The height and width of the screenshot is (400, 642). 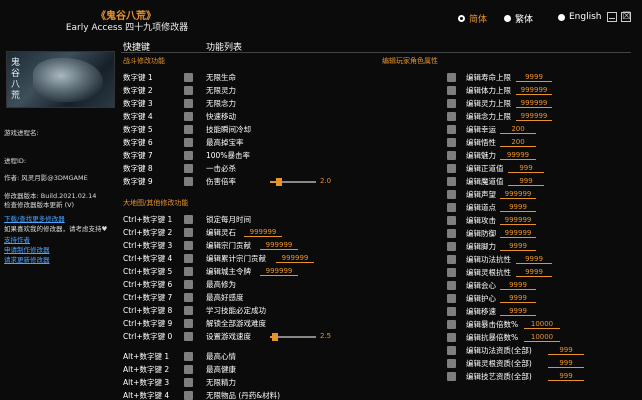 What do you see at coordinates (580, 17) in the screenshot?
I see `lang-option-english: English` at bounding box center [580, 17].